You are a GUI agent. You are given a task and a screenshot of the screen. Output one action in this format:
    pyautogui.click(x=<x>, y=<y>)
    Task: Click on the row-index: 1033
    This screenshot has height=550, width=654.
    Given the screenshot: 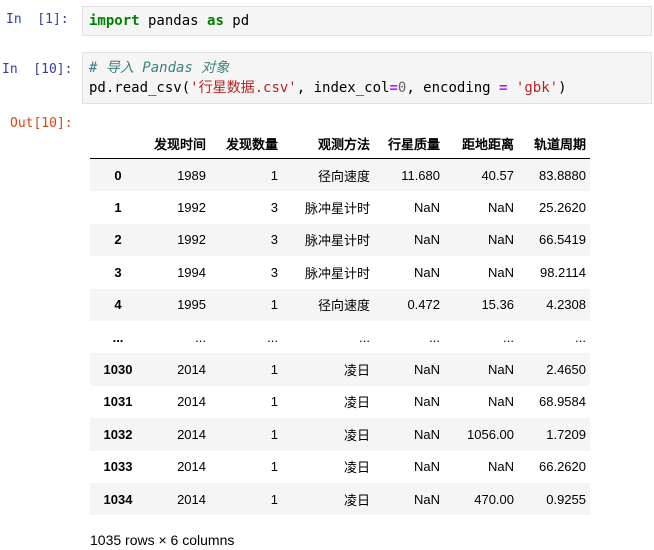 What is the action you would take?
    pyautogui.click(x=118, y=467)
    